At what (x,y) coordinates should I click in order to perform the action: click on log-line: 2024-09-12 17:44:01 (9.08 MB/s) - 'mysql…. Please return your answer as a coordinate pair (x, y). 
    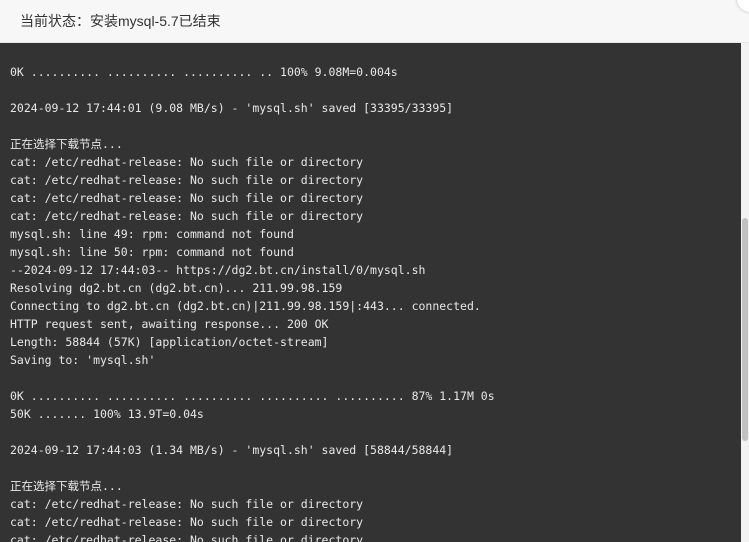
    Looking at the image, I should click on (232, 108).